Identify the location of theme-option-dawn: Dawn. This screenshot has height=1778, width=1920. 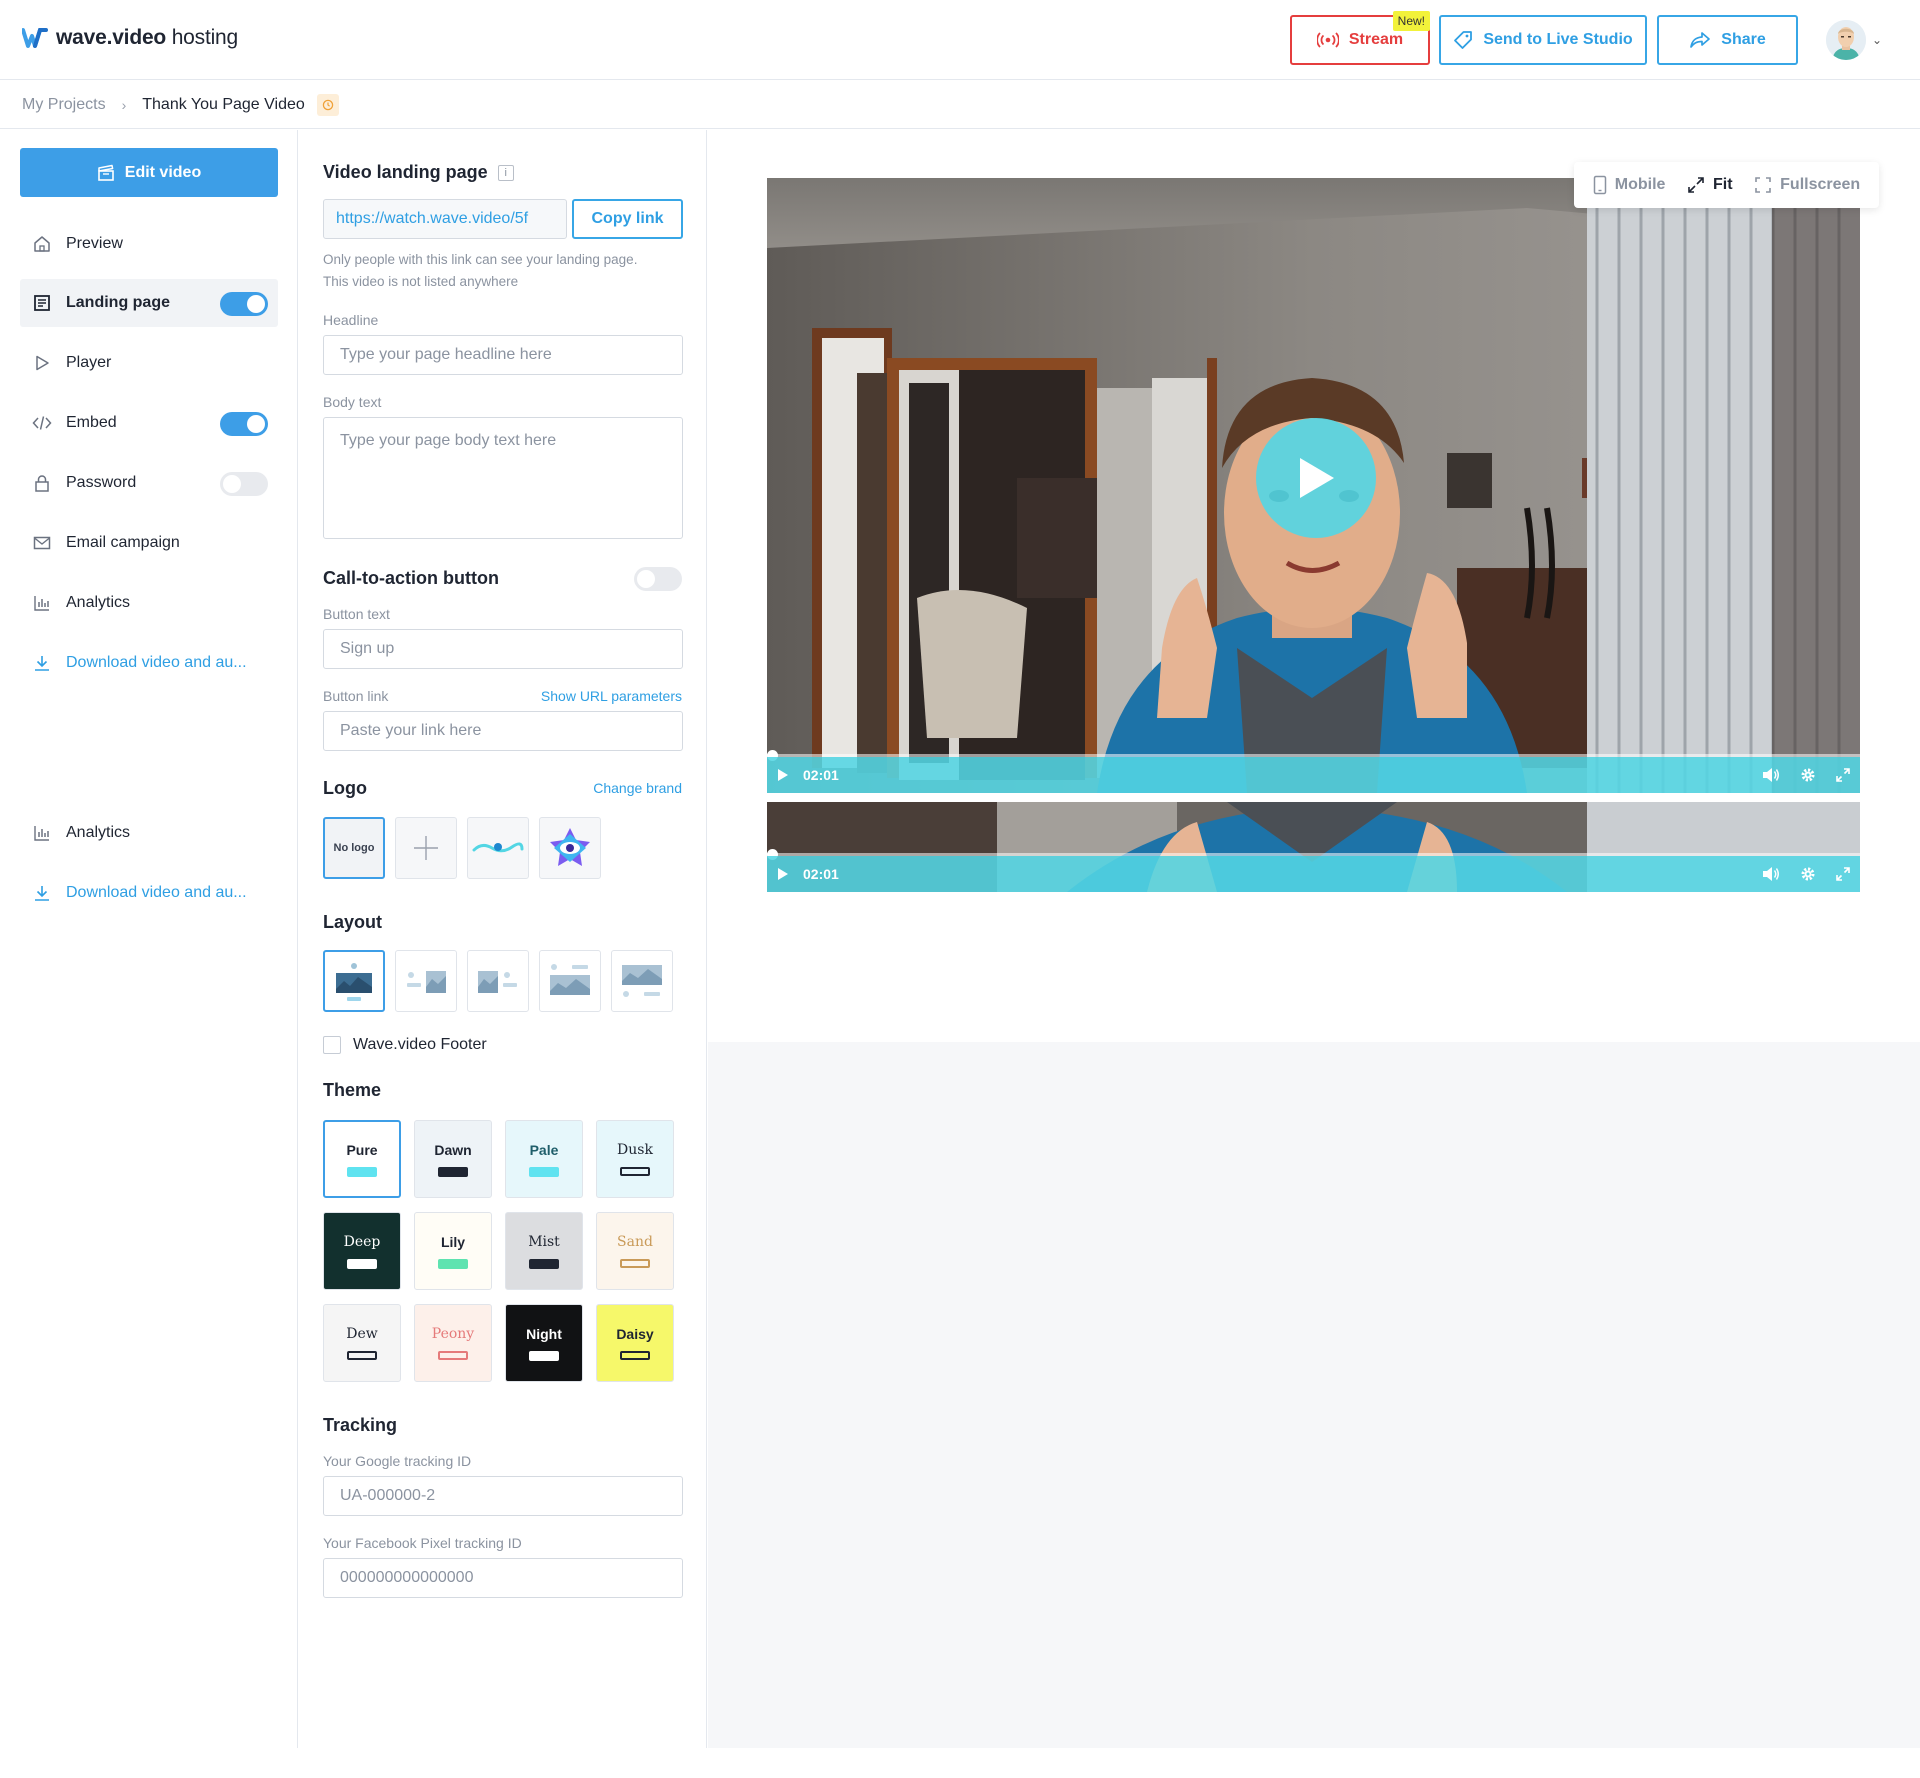
(453, 1159).